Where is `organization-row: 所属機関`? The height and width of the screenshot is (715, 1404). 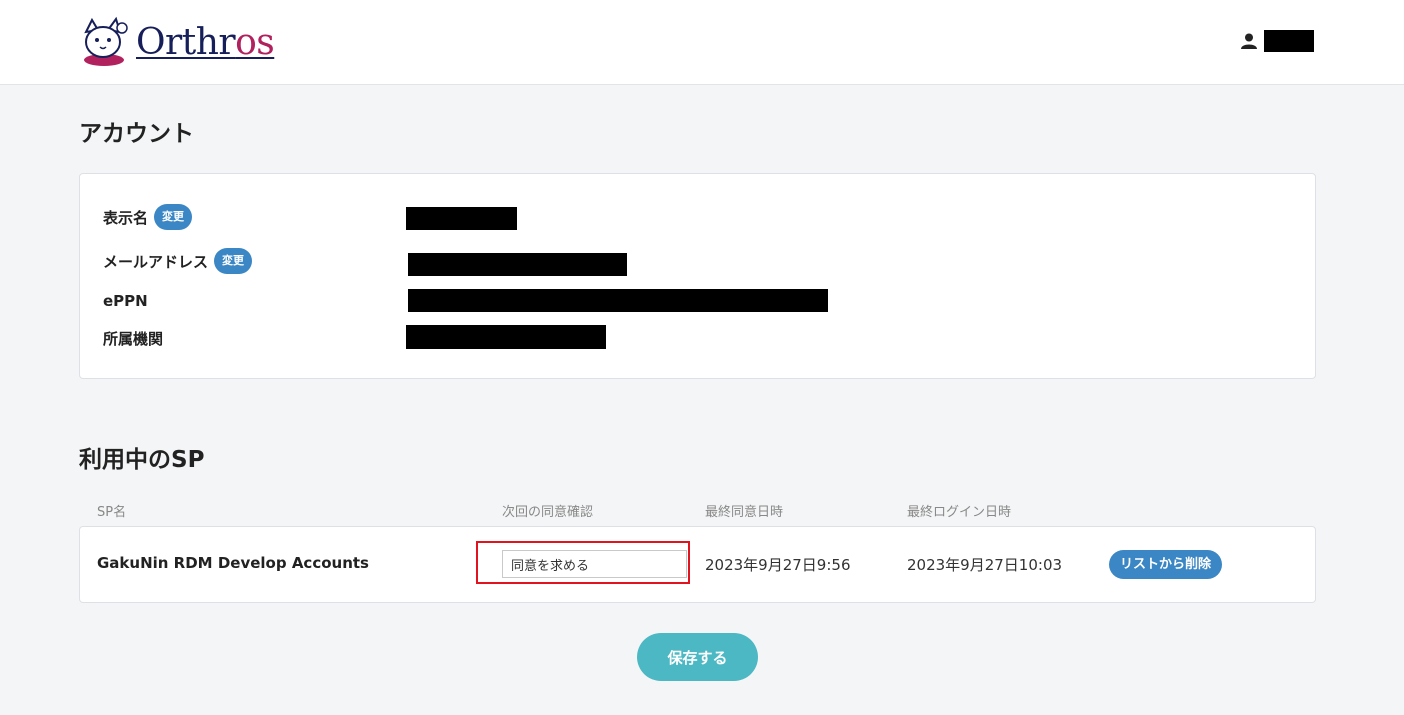
organization-row: 所属機関 is located at coordinates (133, 338).